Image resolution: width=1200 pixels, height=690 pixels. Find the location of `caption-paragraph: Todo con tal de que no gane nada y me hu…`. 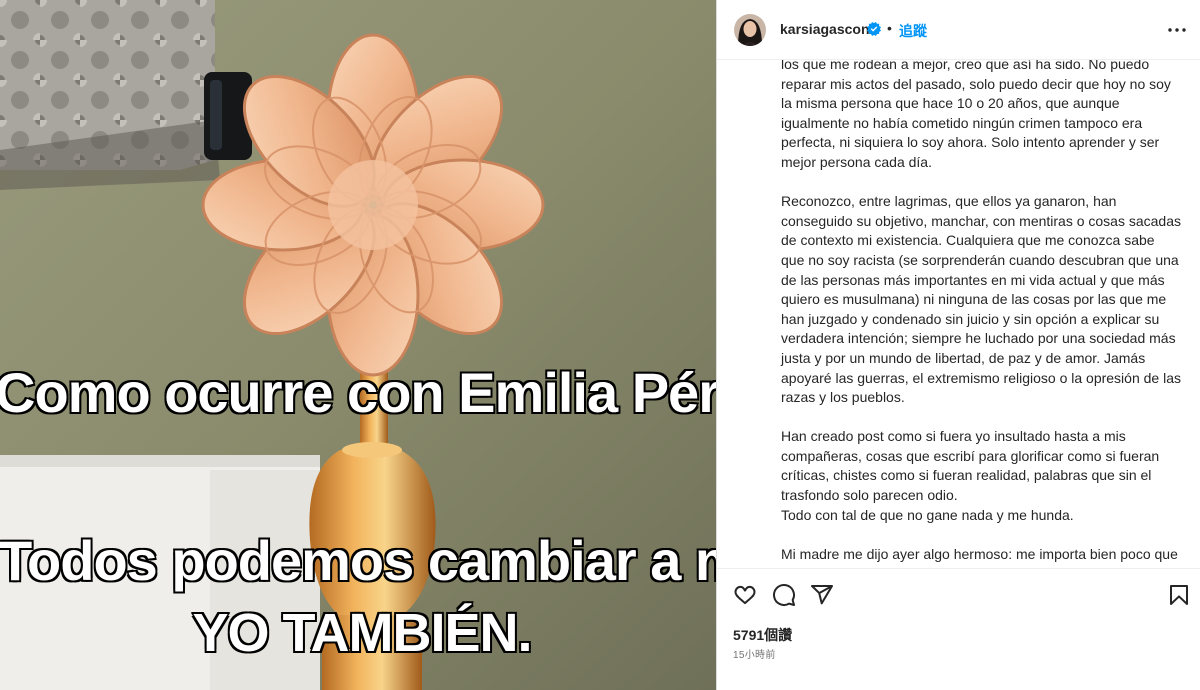

caption-paragraph: Todo con tal de que no gane nada y me hu… is located at coordinates (927, 514).